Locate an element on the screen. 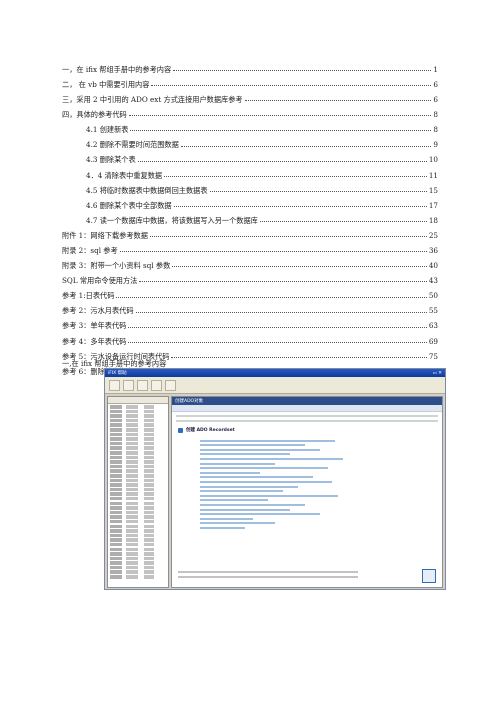 The width and height of the screenshot is (496, 702). toc-entry: 四，具体的参考代码 8 is located at coordinates (250, 110).